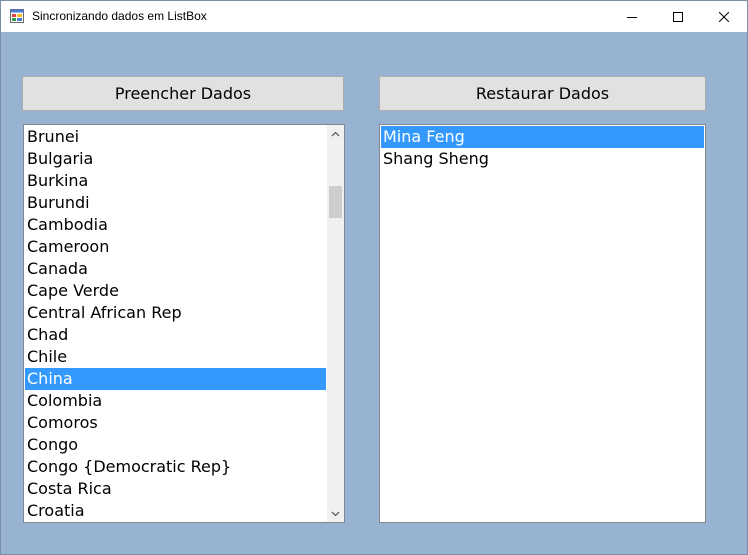  I want to click on maximize-button, so click(678, 16).